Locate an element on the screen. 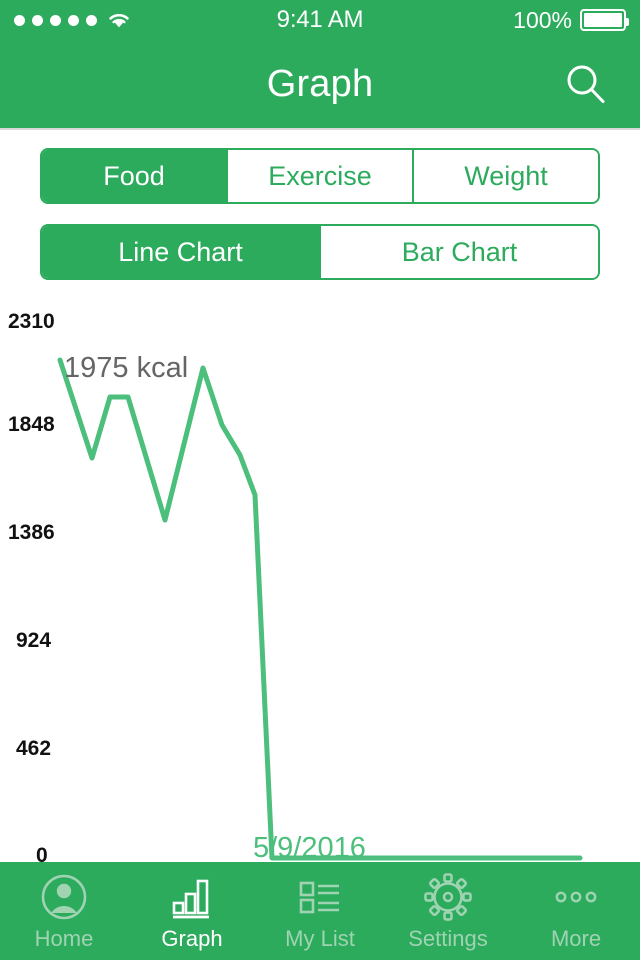 The image size is (640, 960). battery-percent-label: 100% is located at coordinates (542, 19).